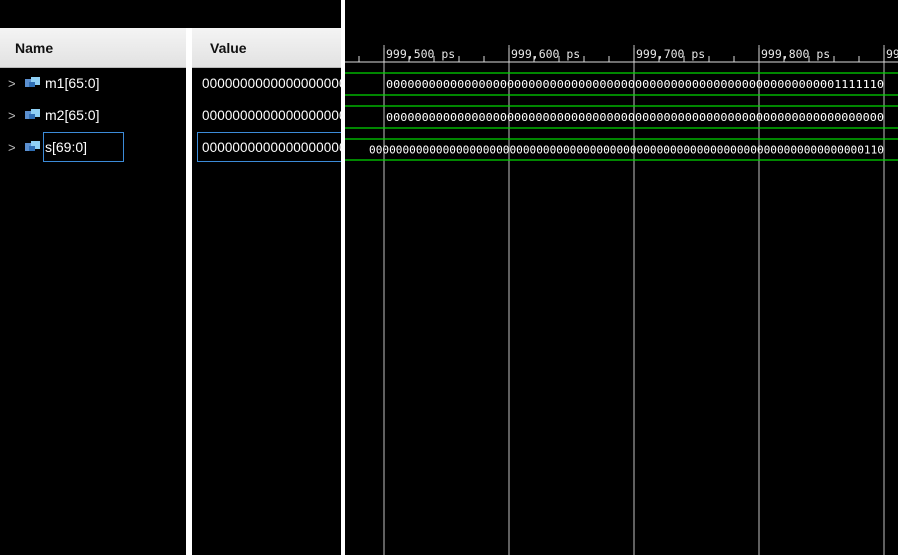 Image resolution: width=898 pixels, height=555 pixels. I want to click on signal-name: m2[65:0], so click(72, 115).